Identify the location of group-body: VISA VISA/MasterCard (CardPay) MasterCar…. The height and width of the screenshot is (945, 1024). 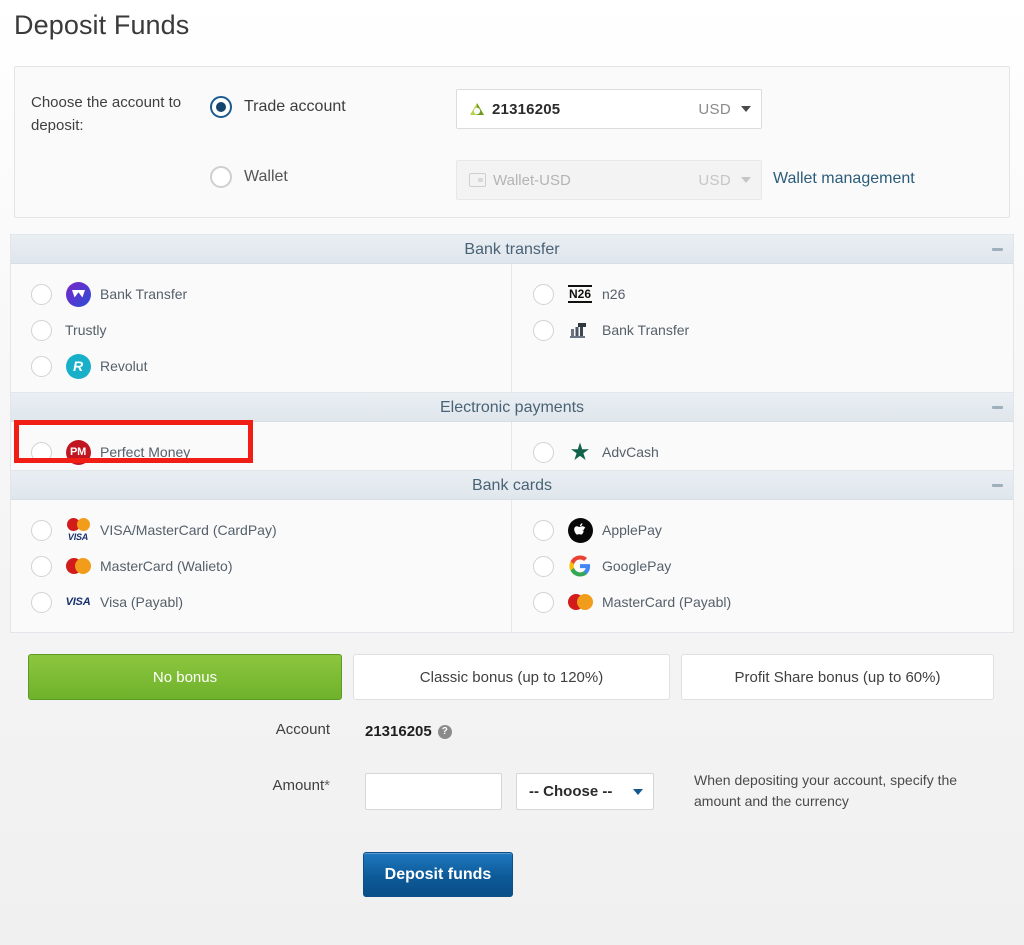
(512, 566).